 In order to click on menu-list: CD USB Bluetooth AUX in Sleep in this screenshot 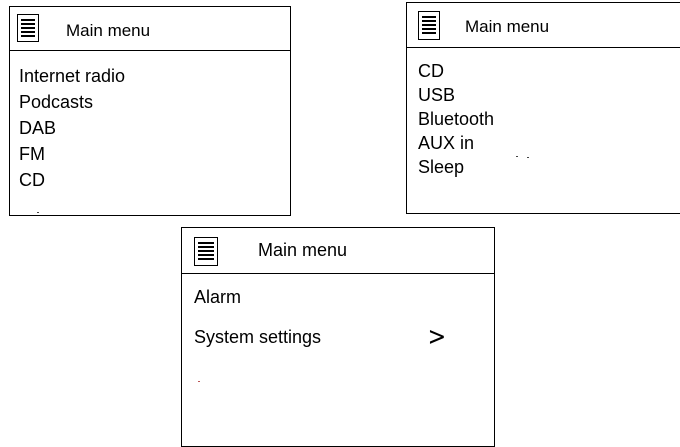, I will do `click(456, 120)`.